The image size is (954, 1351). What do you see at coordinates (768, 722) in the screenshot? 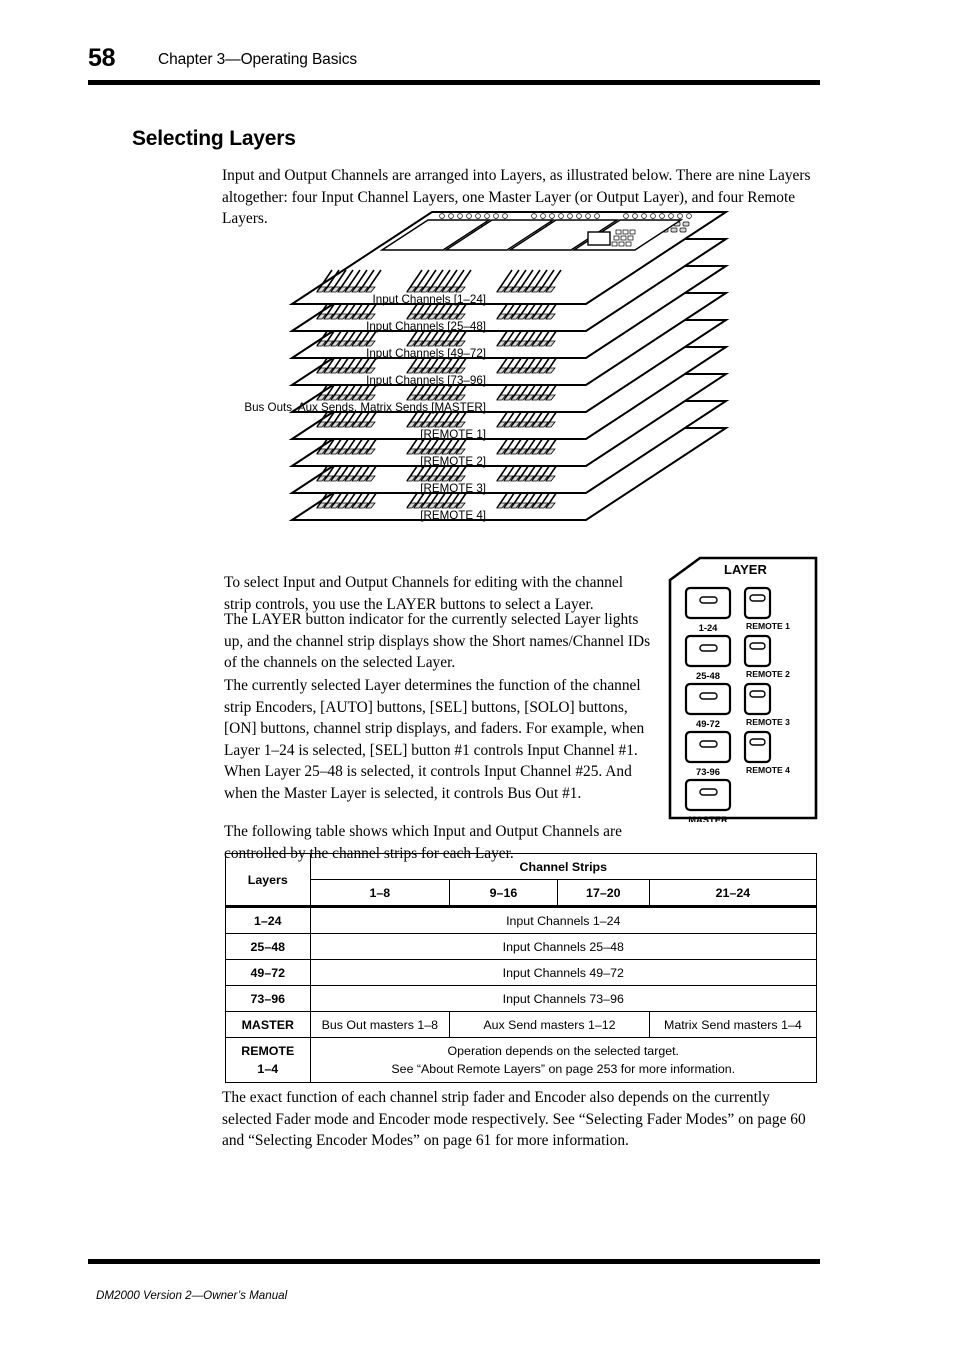
I see `layer-button-label: REMOTE 3` at bounding box center [768, 722].